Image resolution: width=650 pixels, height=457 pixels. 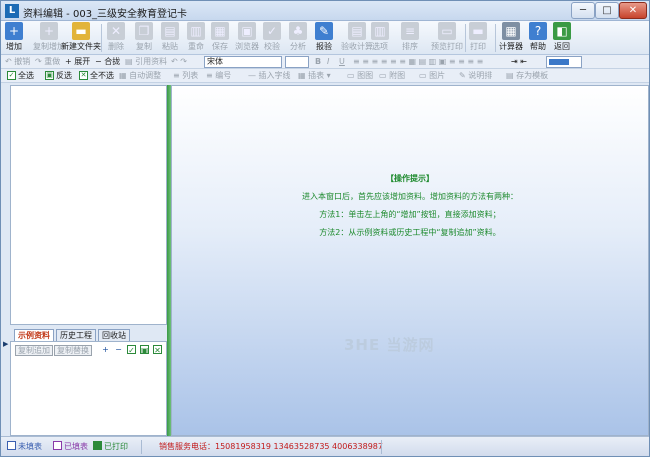 I want to click on toolbar-button-options: ▥ 选项, so click(x=380, y=38).